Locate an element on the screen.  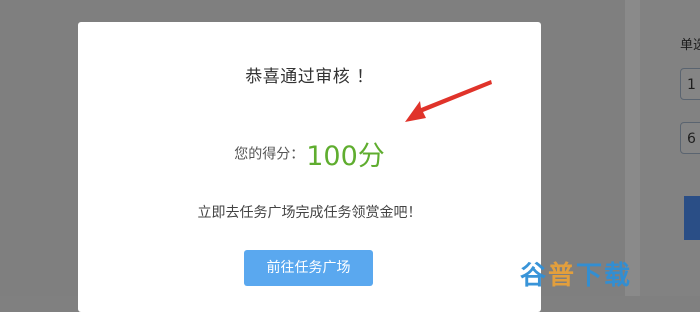
watermark-char: 普 is located at coordinates (562, 276).